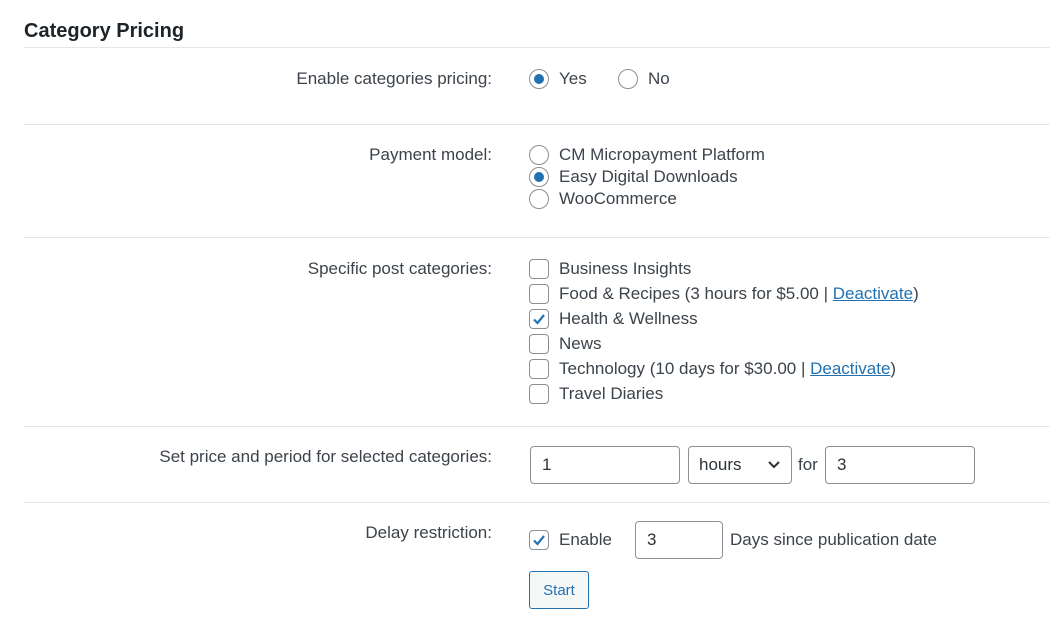 The height and width of the screenshot is (630, 1050). What do you see at coordinates (394, 78) in the screenshot?
I see `enable-pricing-label: Enable categories pricing:` at bounding box center [394, 78].